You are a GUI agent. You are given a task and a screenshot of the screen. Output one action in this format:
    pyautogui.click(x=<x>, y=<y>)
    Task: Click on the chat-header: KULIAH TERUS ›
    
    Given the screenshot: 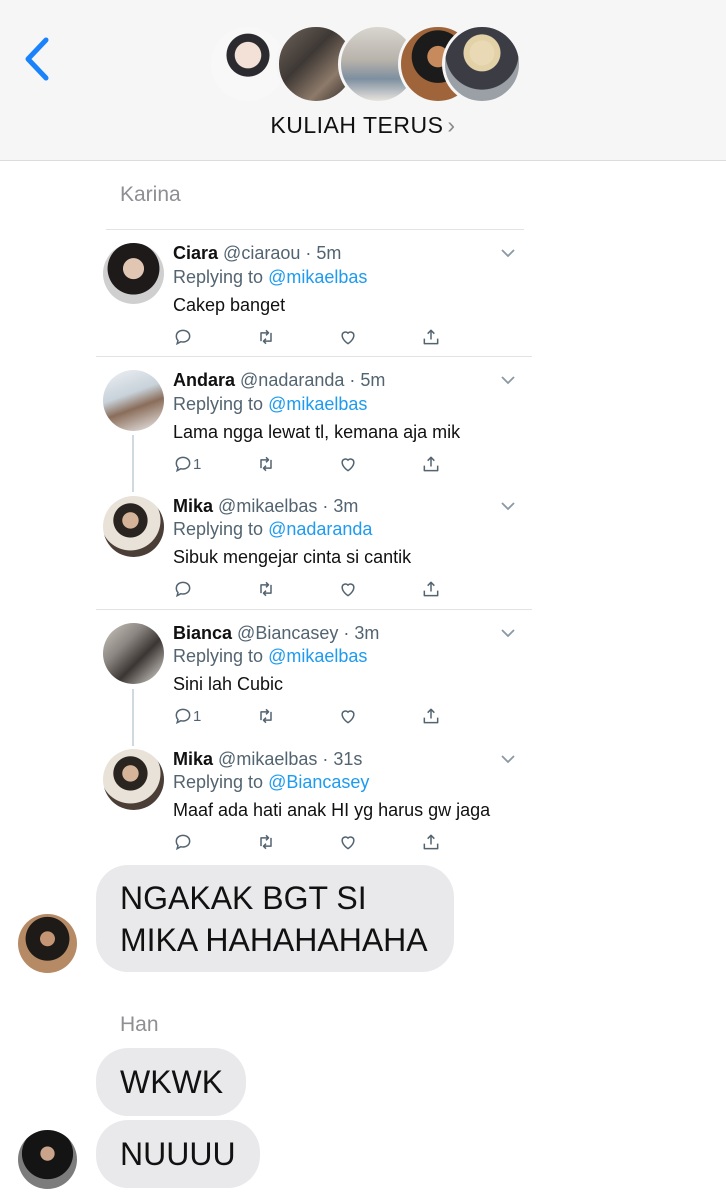 What is the action you would take?
    pyautogui.click(x=363, y=80)
    